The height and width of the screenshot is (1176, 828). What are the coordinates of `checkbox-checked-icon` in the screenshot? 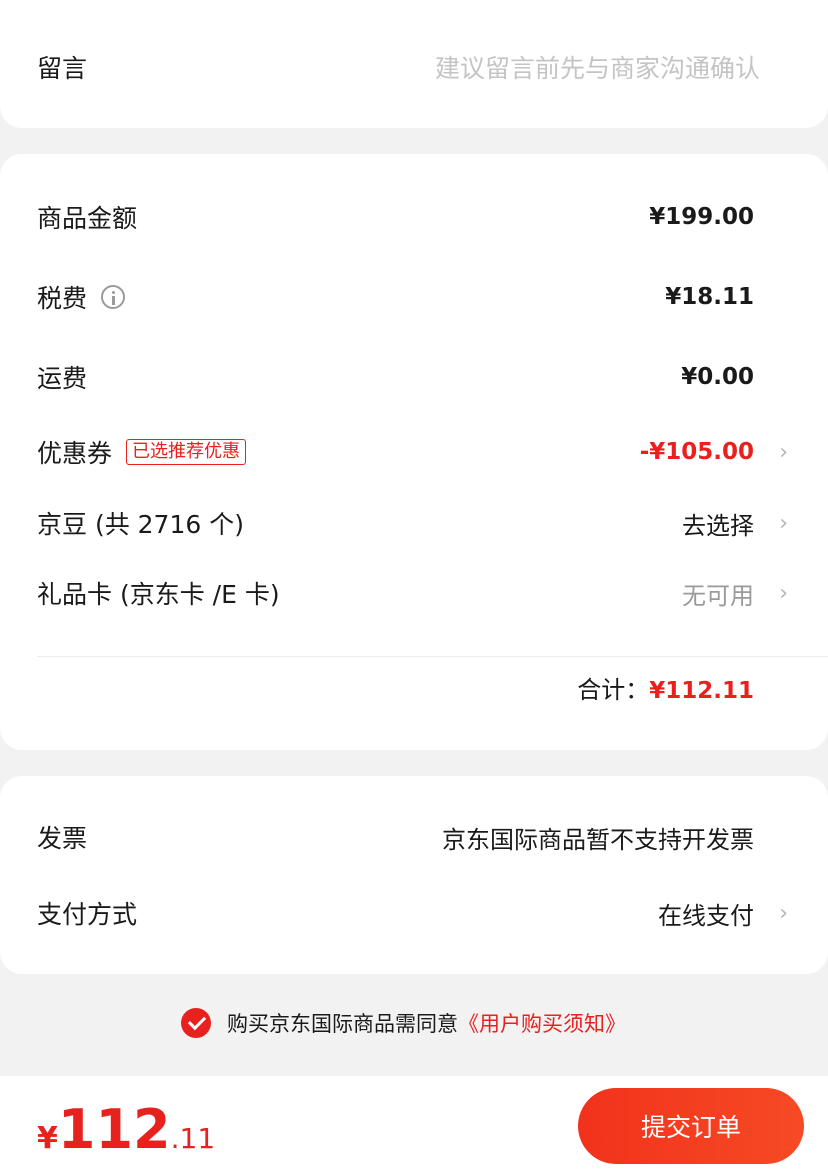 It's located at (196, 1023).